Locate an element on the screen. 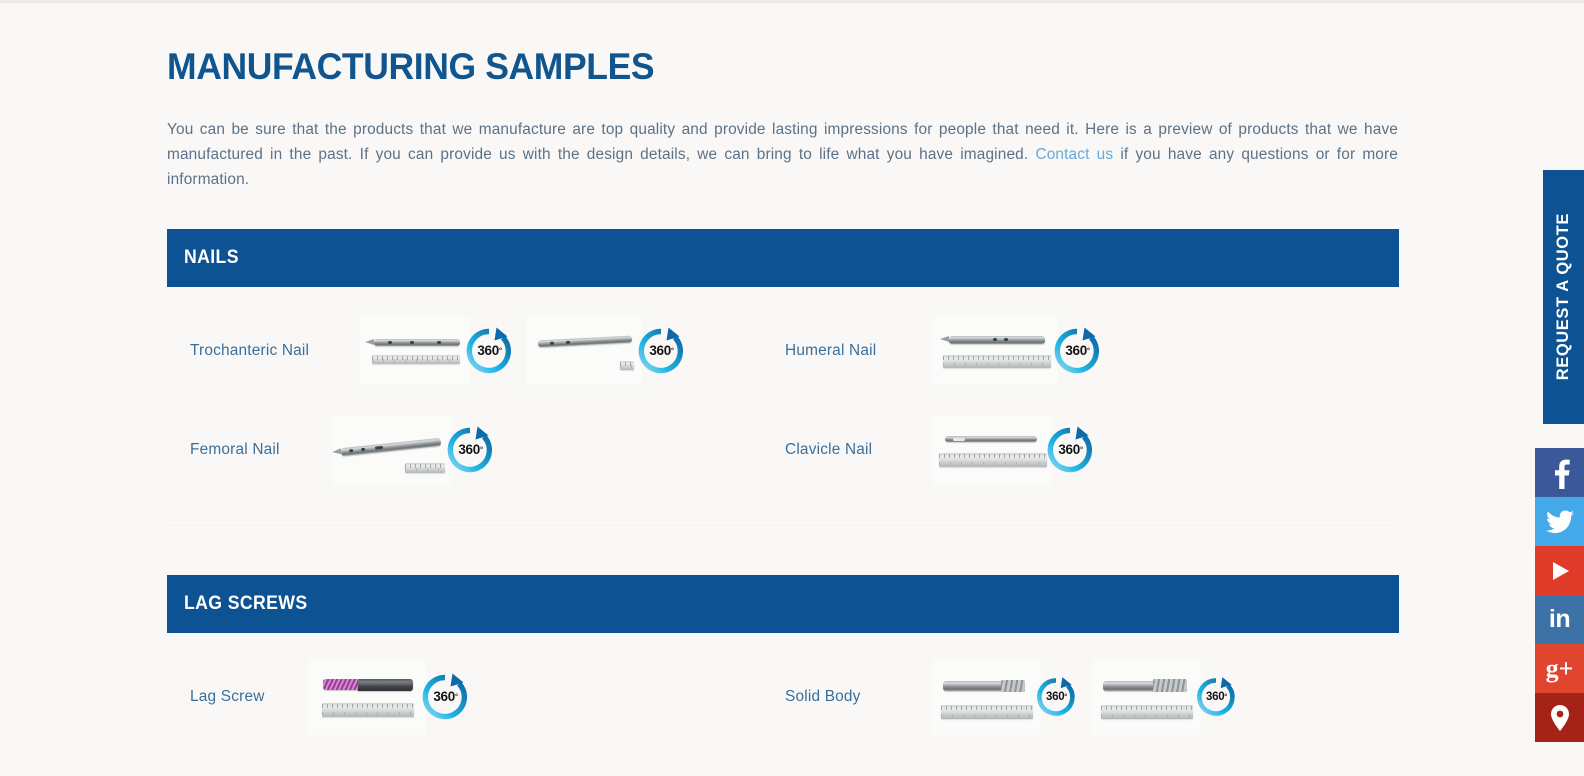 The height and width of the screenshot is (776, 1584). product-label: Humeral Nail is located at coordinates (831, 350).